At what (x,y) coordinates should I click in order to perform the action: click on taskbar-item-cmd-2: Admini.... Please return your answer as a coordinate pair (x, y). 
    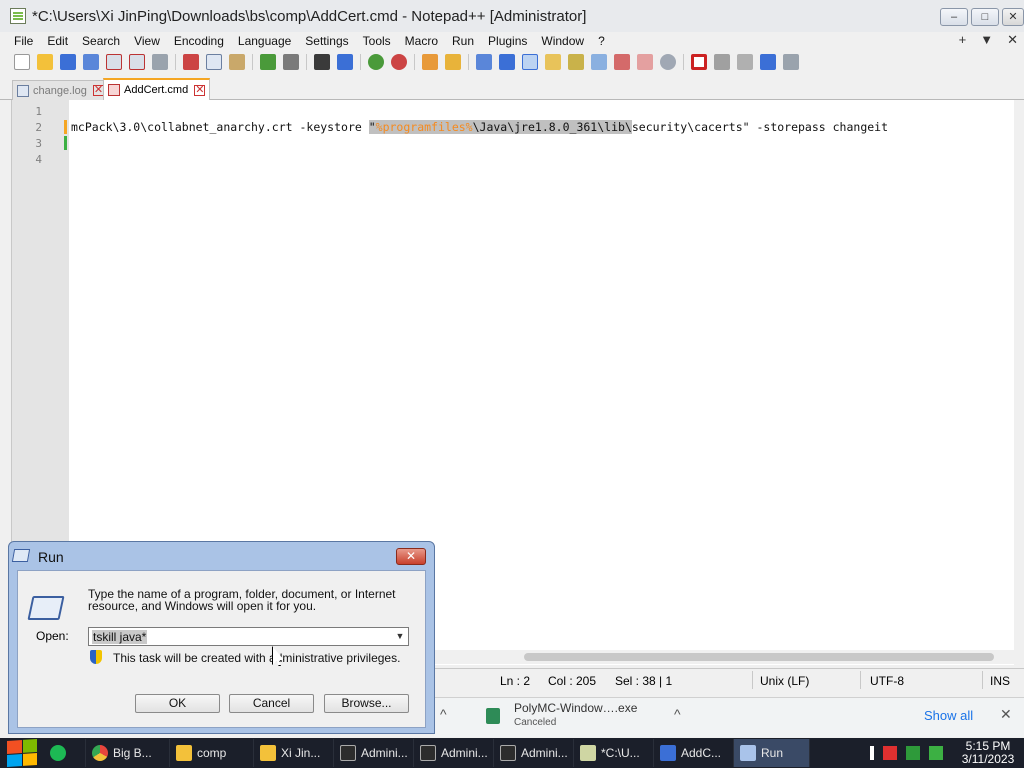
    Looking at the image, I should click on (454, 753).